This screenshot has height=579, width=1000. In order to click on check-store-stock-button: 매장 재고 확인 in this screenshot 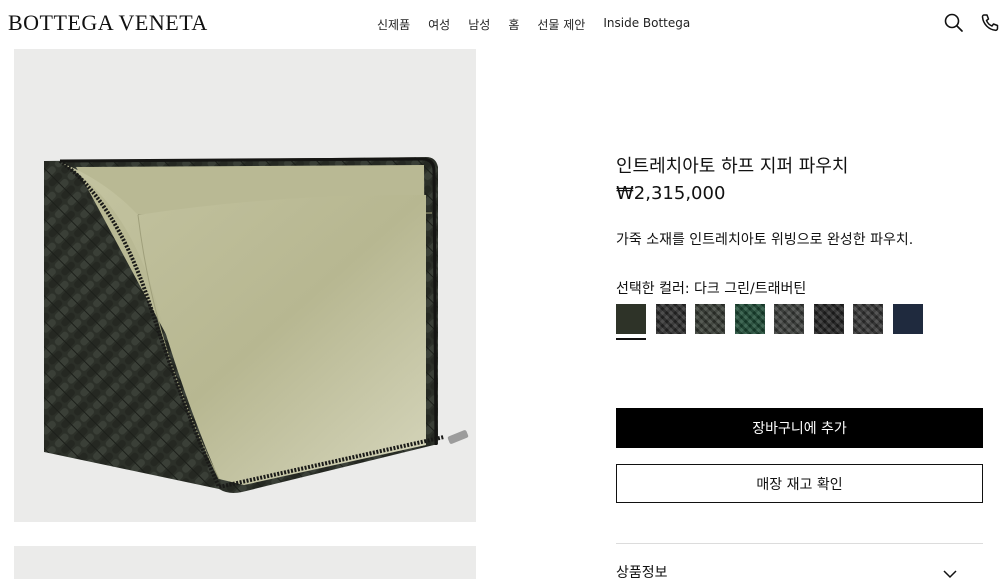, I will do `click(799, 483)`.